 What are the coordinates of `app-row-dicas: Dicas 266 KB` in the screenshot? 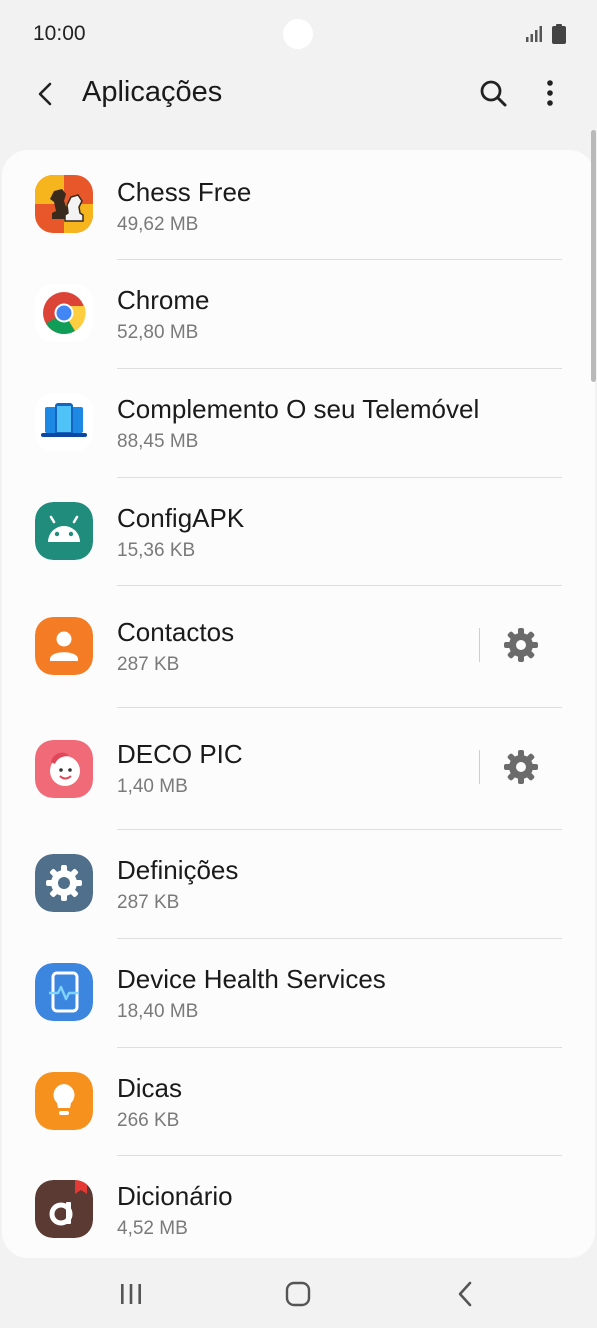 It's located at (298, 1102).